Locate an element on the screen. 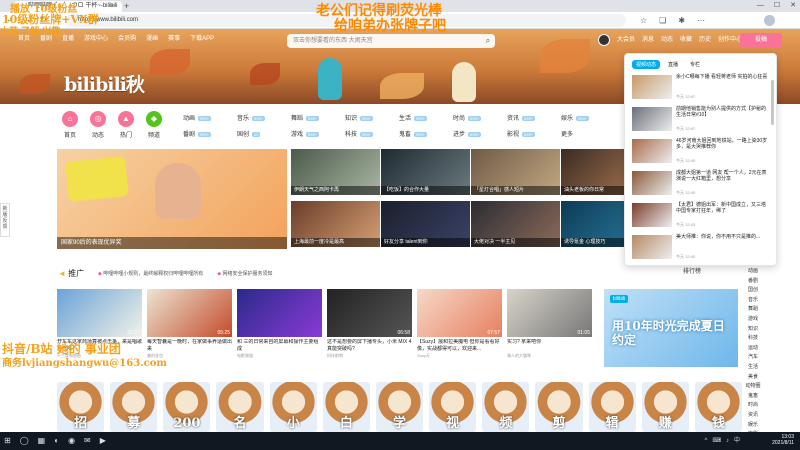  recommend-video-4: 上海最前一度冷是最高 is located at coordinates (335, 224).